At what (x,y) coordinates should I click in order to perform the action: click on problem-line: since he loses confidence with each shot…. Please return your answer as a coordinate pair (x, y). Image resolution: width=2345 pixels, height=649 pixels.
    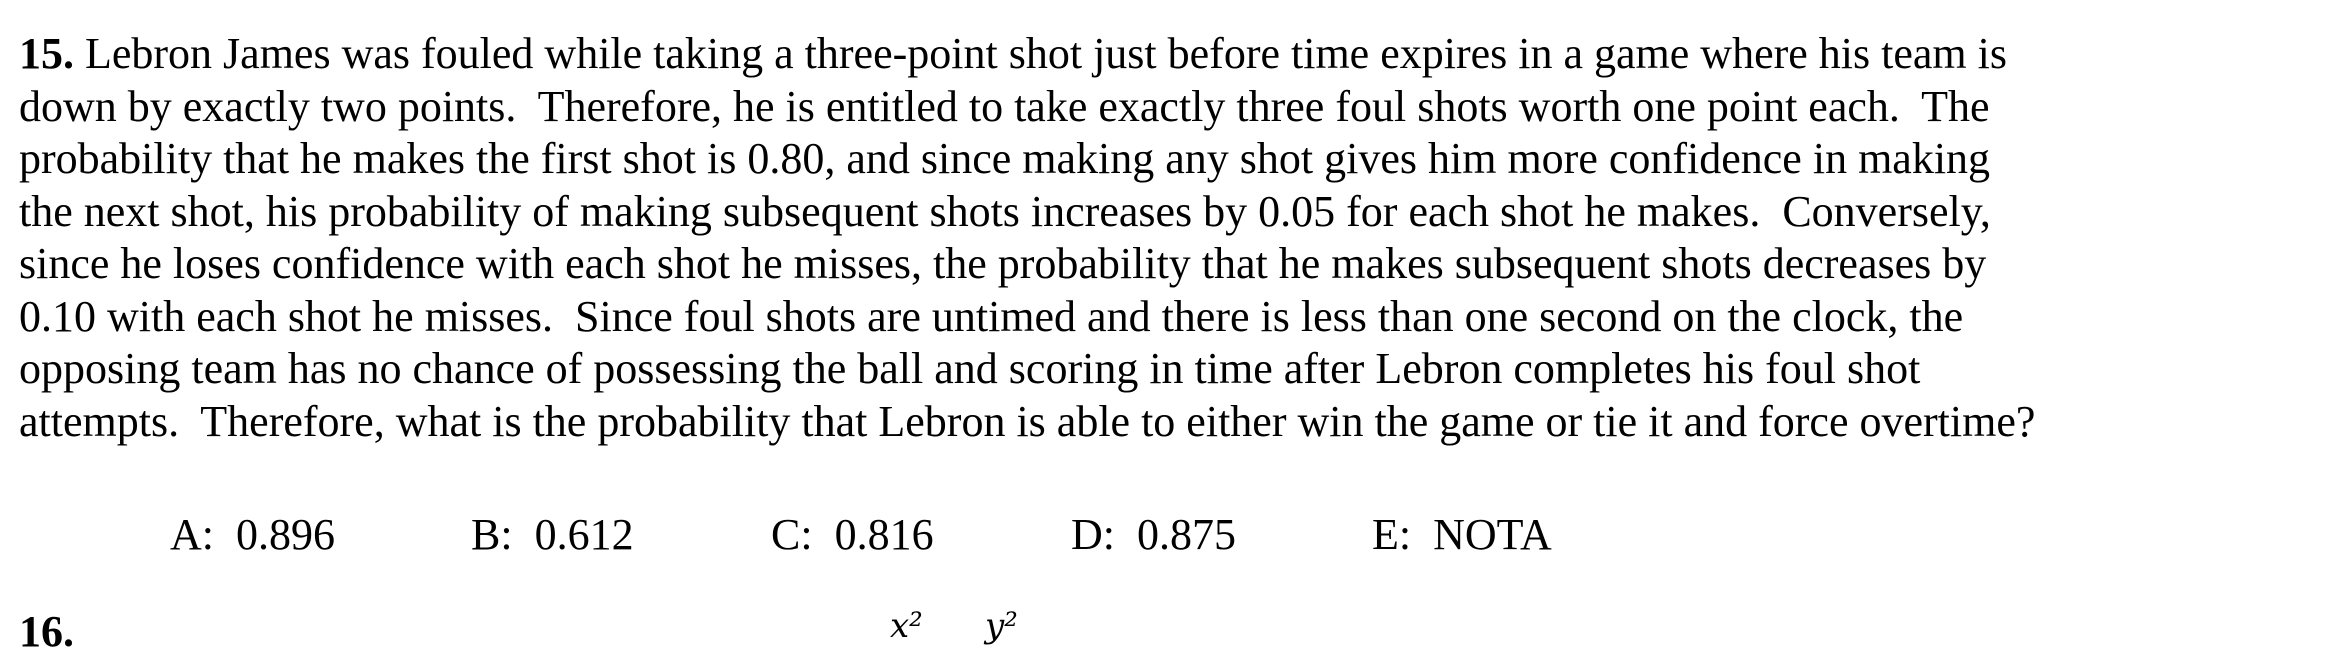
    Looking at the image, I should click on (1003, 263).